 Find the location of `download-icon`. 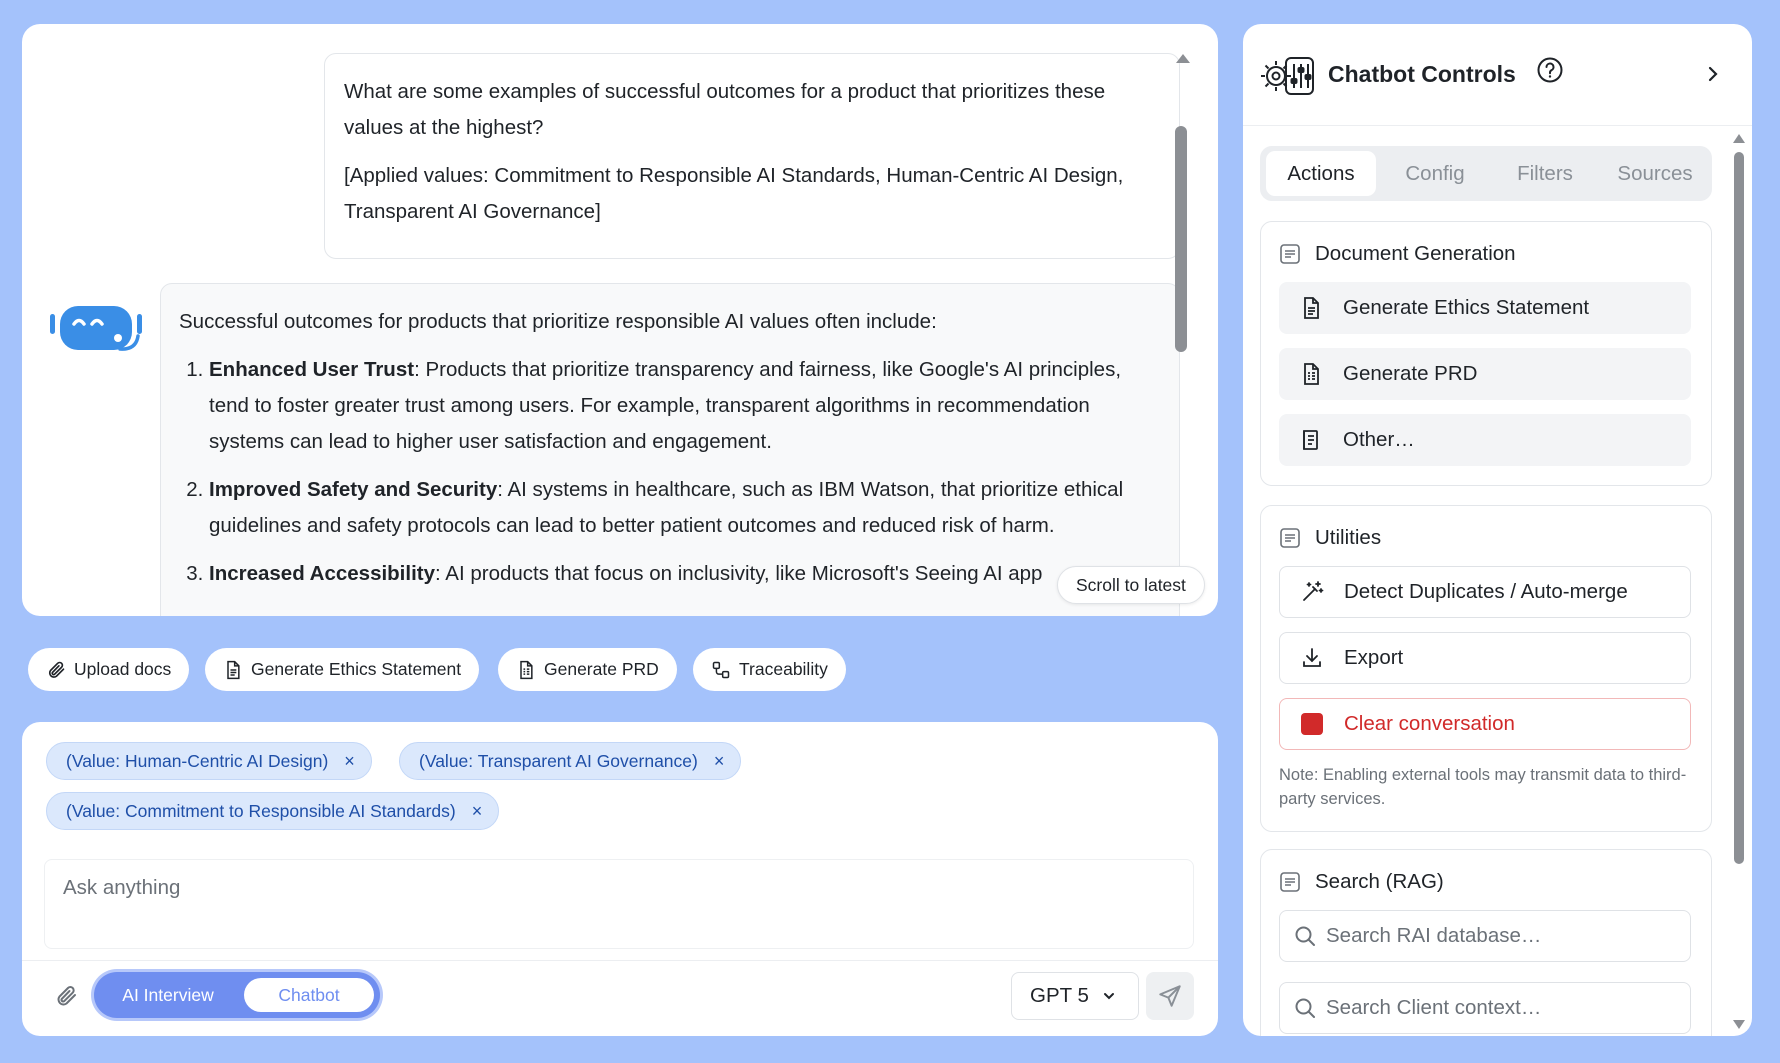

download-icon is located at coordinates (1312, 657).